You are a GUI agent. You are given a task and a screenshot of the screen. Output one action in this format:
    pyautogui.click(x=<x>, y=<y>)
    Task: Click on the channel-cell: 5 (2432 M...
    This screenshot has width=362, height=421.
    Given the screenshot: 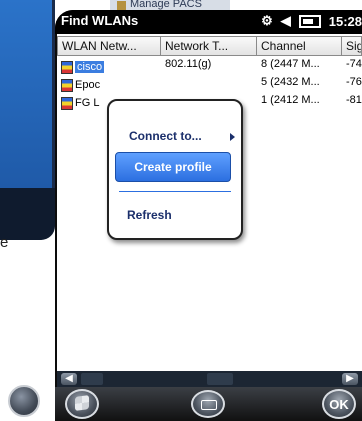 What is the action you would take?
    pyautogui.click(x=290, y=82)
    